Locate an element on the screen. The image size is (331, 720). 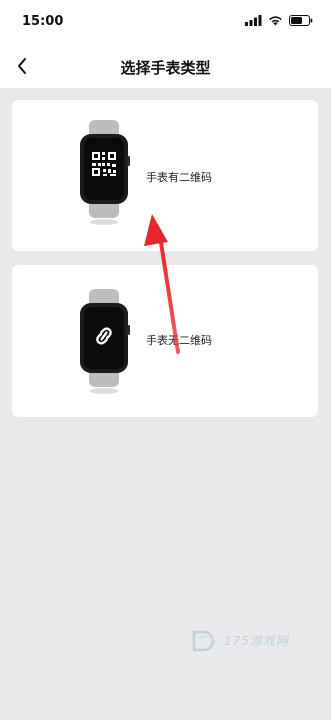
status-bar: 15:00 is located at coordinates (165, 22).